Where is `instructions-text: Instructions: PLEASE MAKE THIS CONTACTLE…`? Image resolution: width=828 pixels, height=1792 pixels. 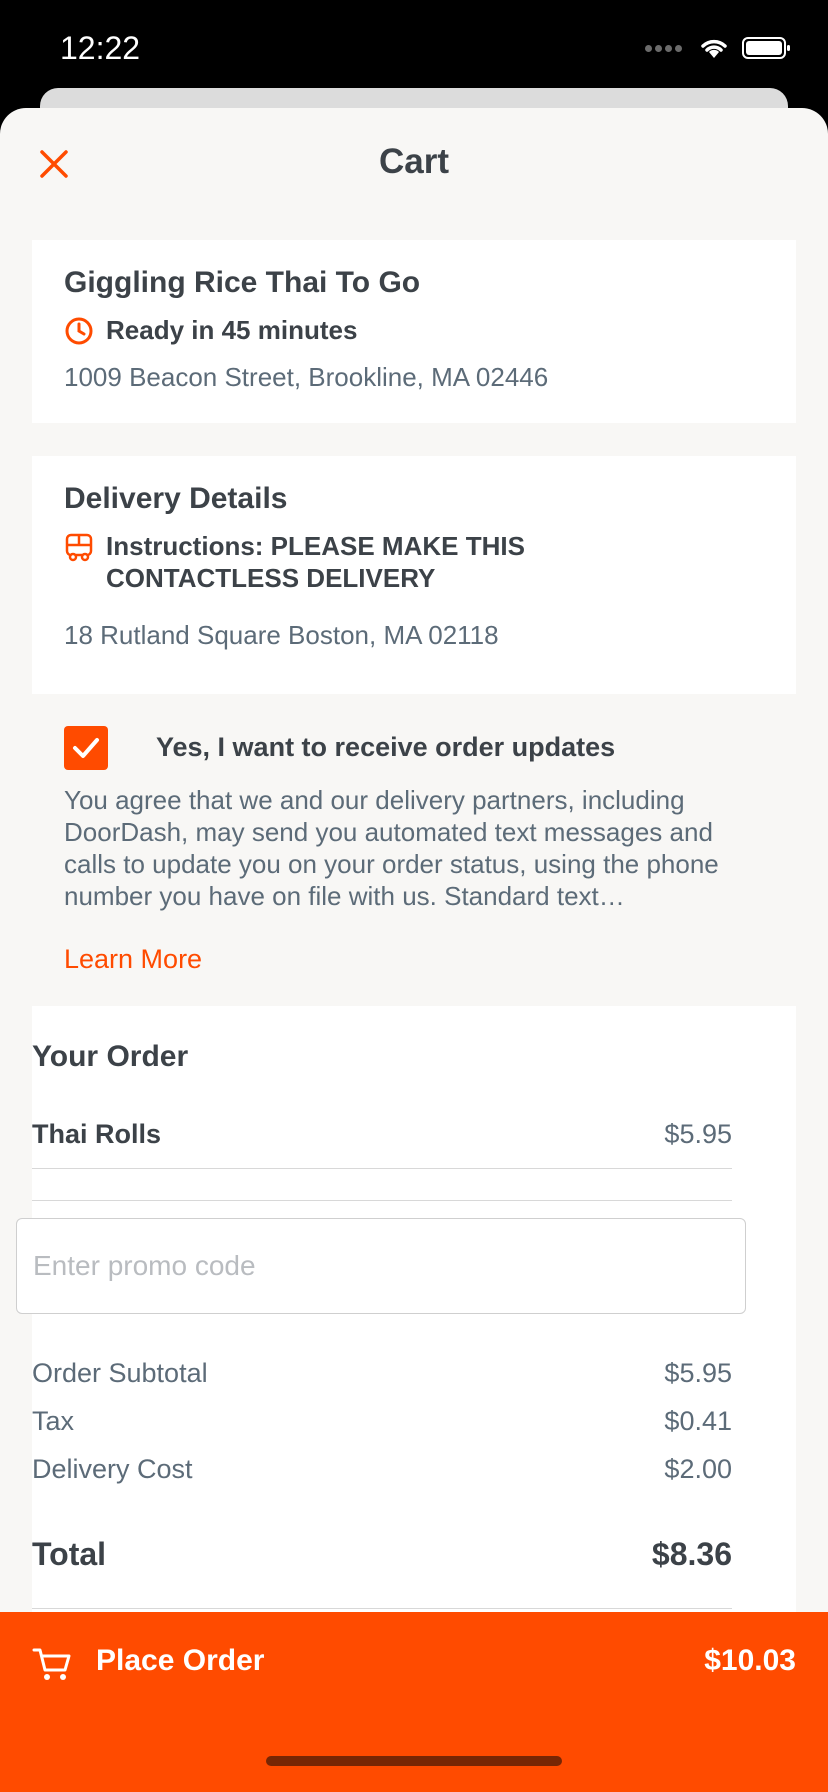 instructions-text: Instructions: PLEASE MAKE THIS CONTACTLE… is located at coordinates (315, 562).